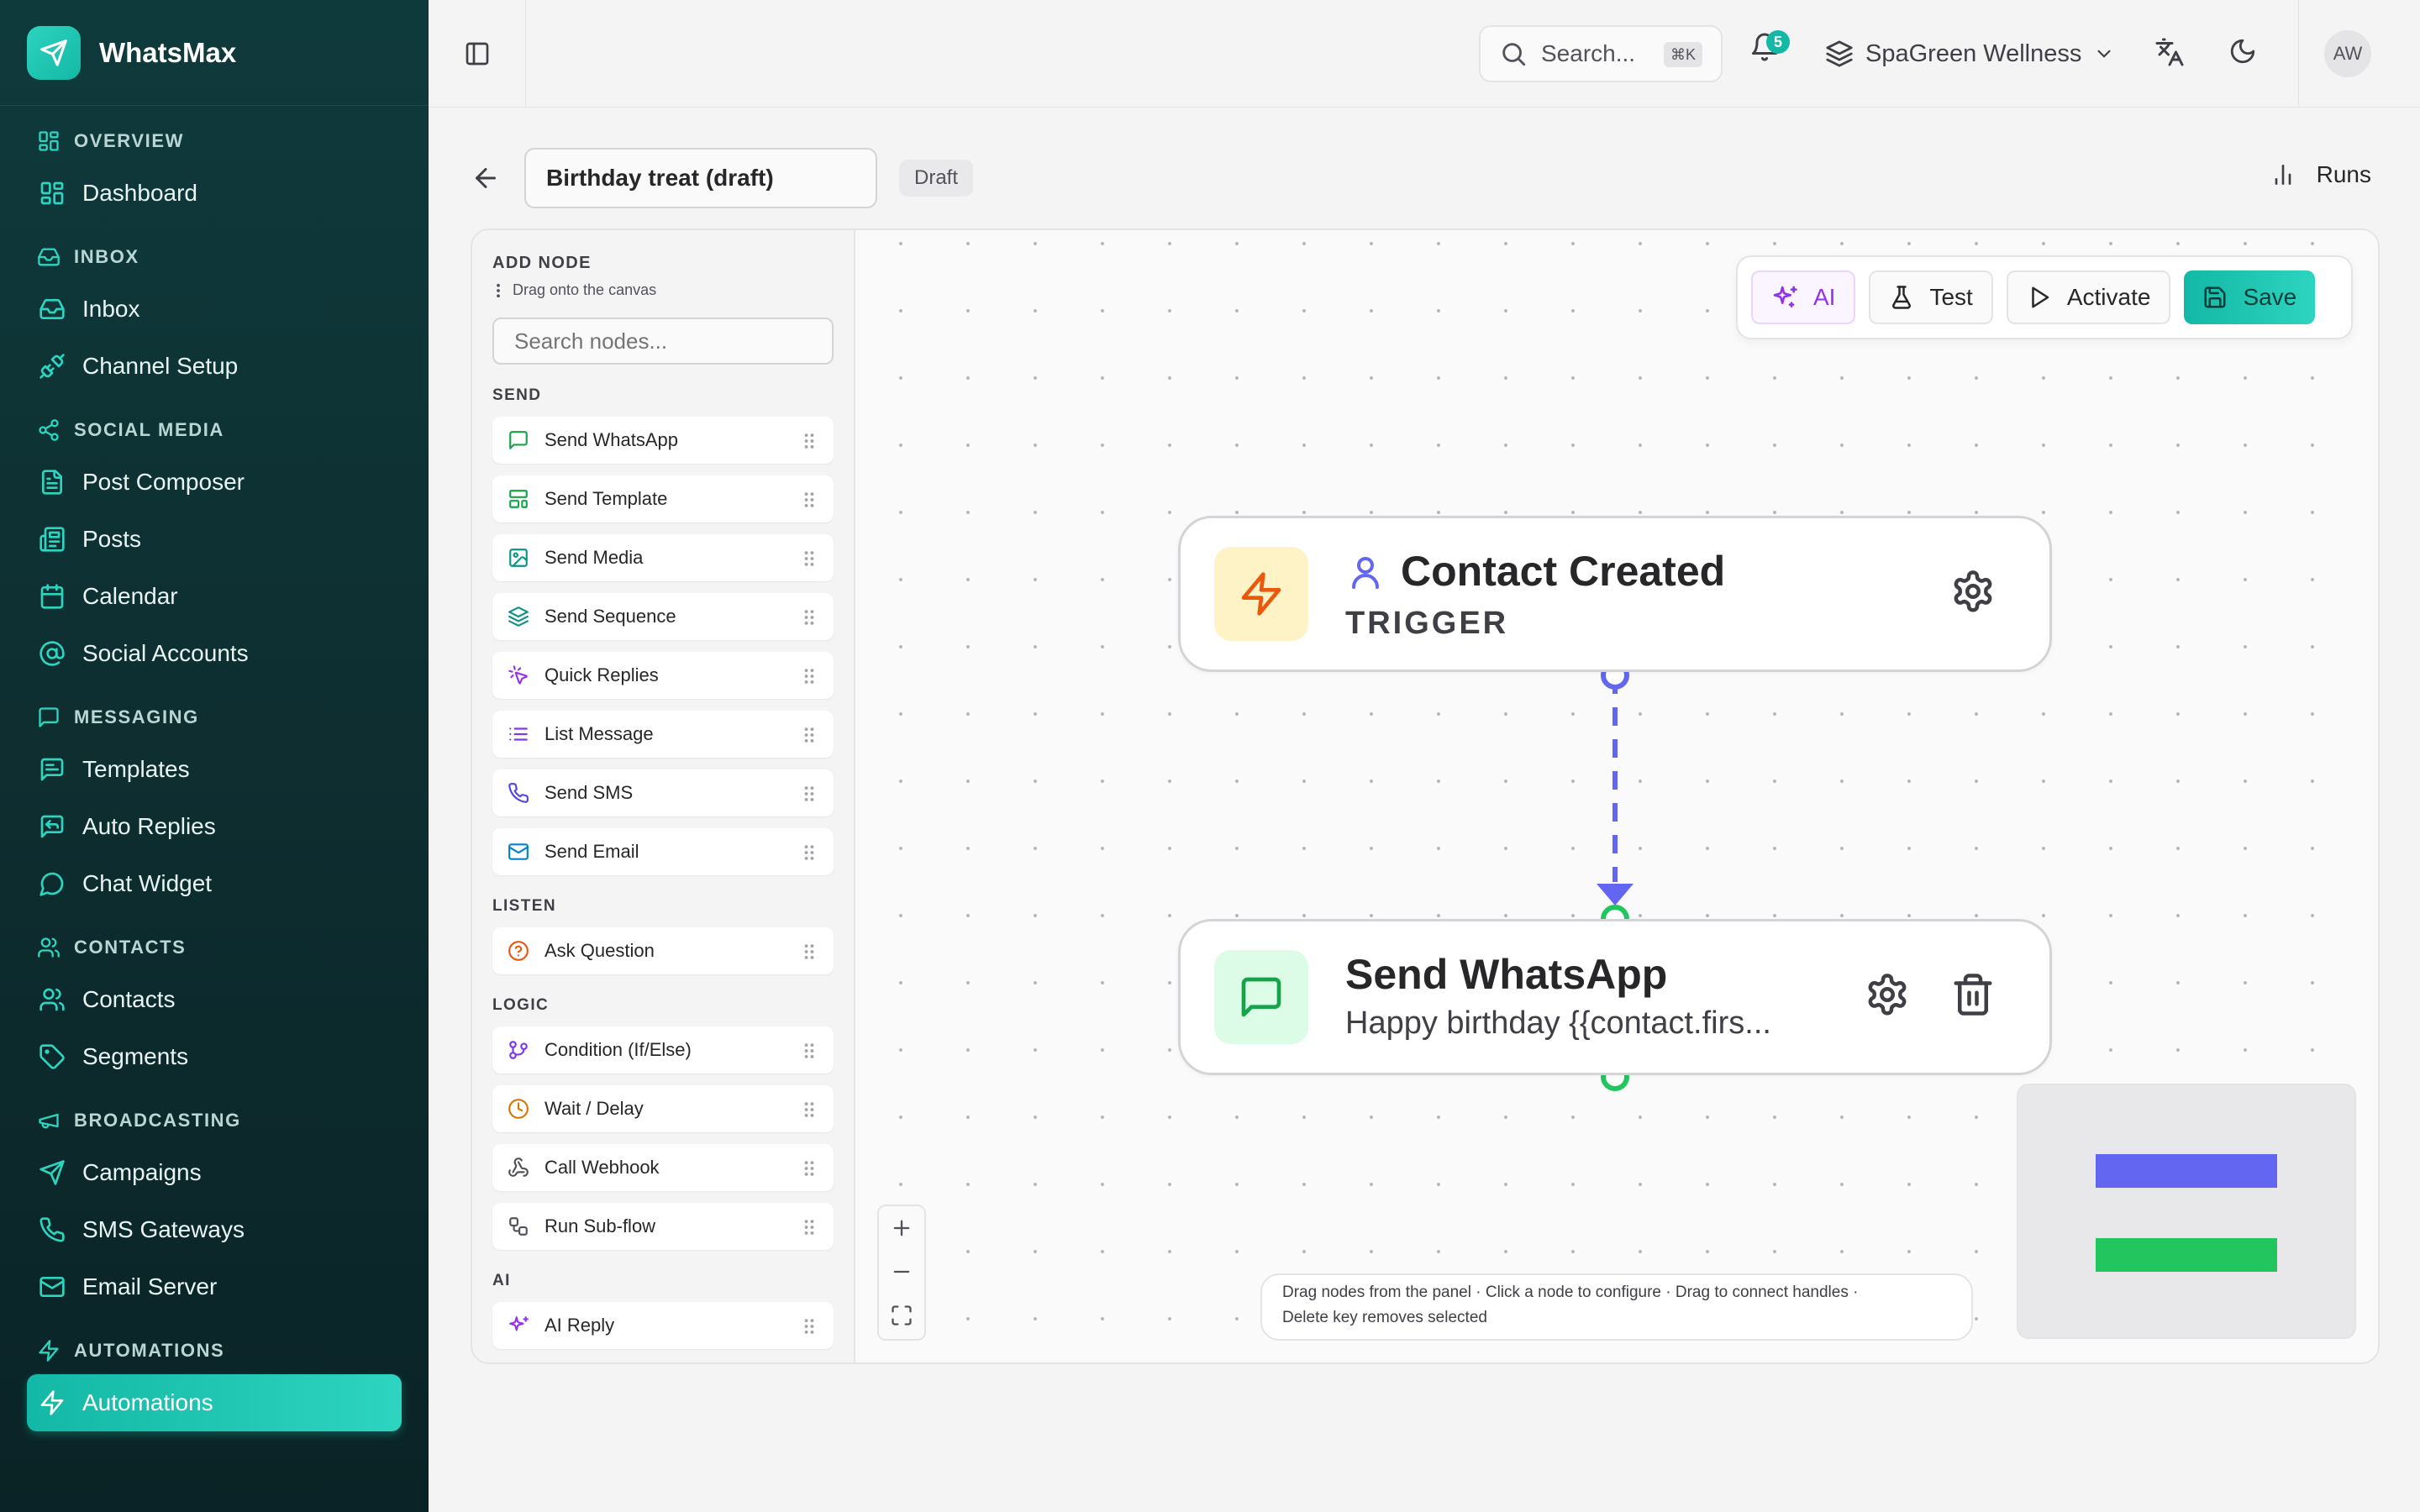 Image resolution: width=2420 pixels, height=1512 pixels. I want to click on send-delete-button, so click(1973, 994).